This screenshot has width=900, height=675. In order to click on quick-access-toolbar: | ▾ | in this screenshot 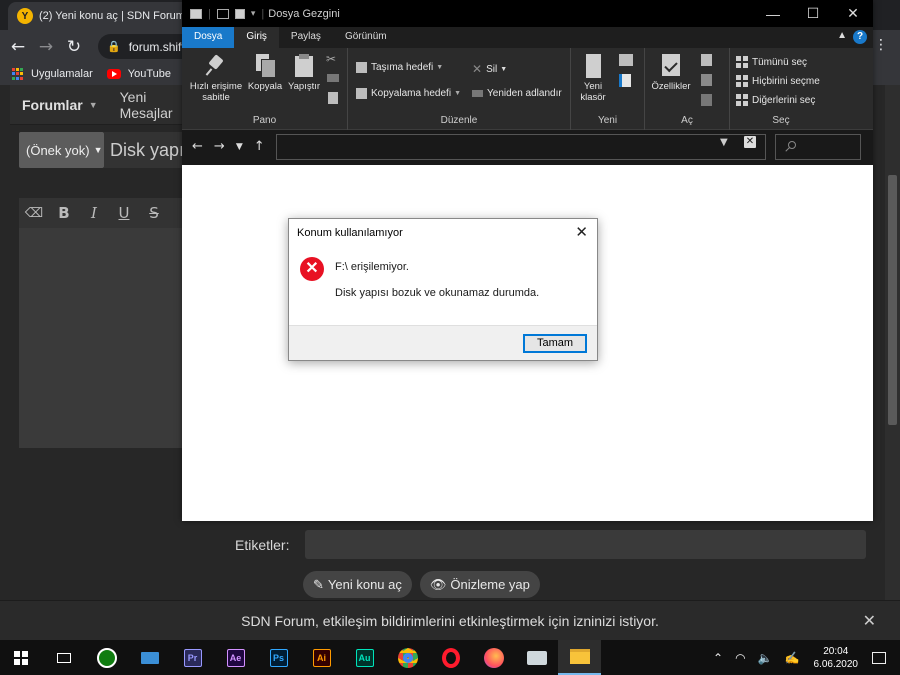, I will do `click(223, 14)`.